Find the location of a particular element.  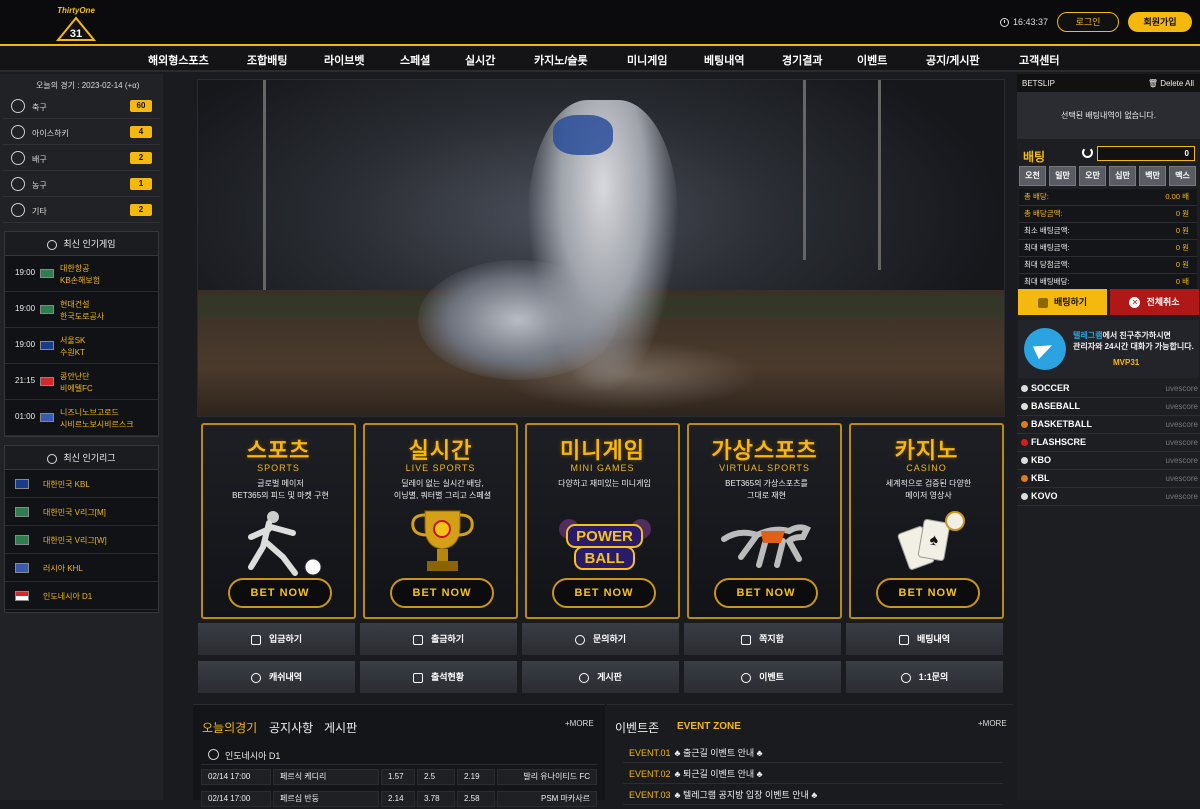

chip-50000: 오만 is located at coordinates (1092, 176).